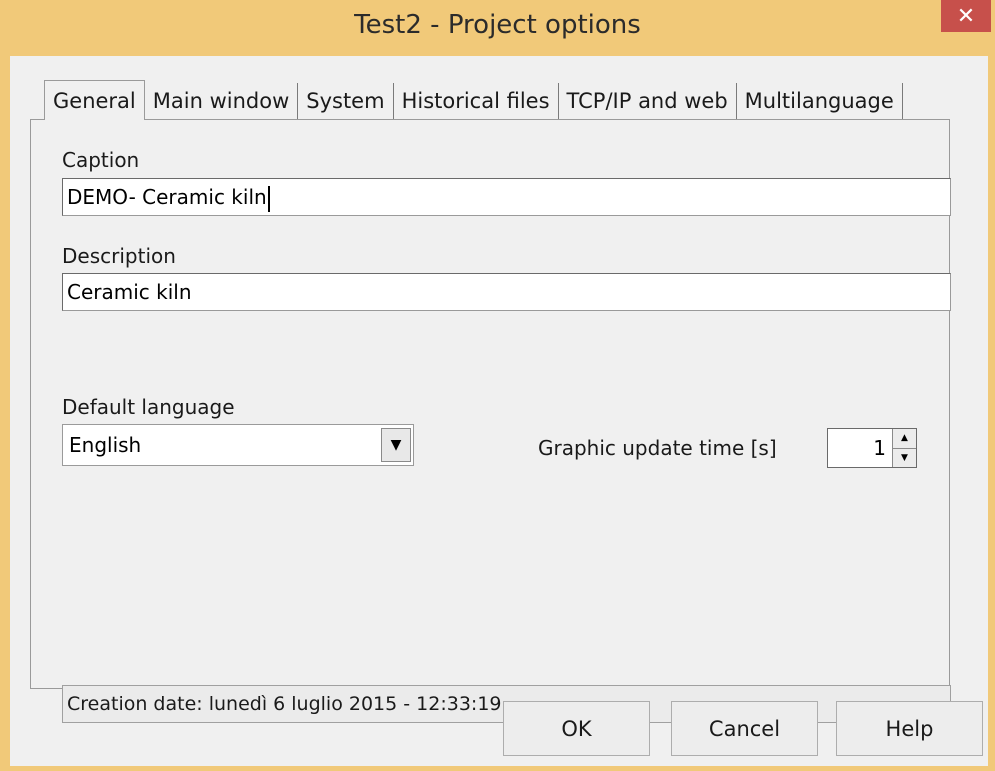  Describe the element at coordinates (268, 198) in the screenshot. I see `text-caret` at that location.